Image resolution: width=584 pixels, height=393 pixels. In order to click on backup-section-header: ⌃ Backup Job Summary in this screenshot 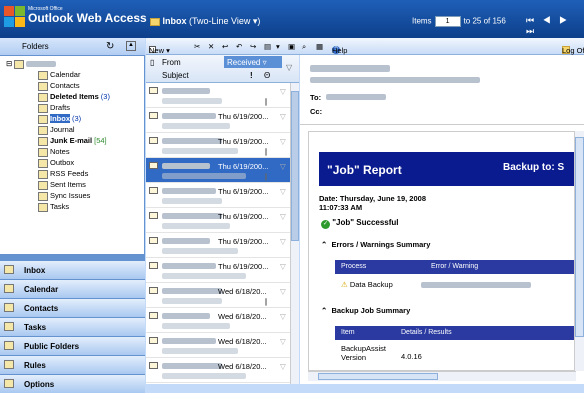, I will do `click(365, 310)`.